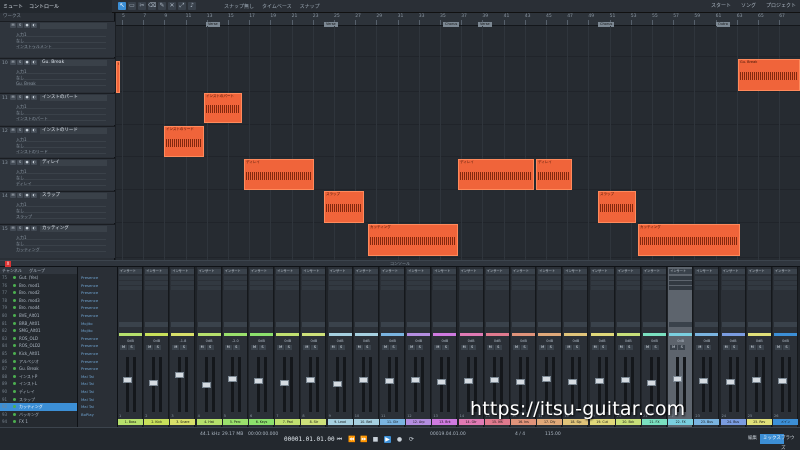 This screenshot has height=450, width=800. I want to click on solo-icon: S, so click(20, 195).